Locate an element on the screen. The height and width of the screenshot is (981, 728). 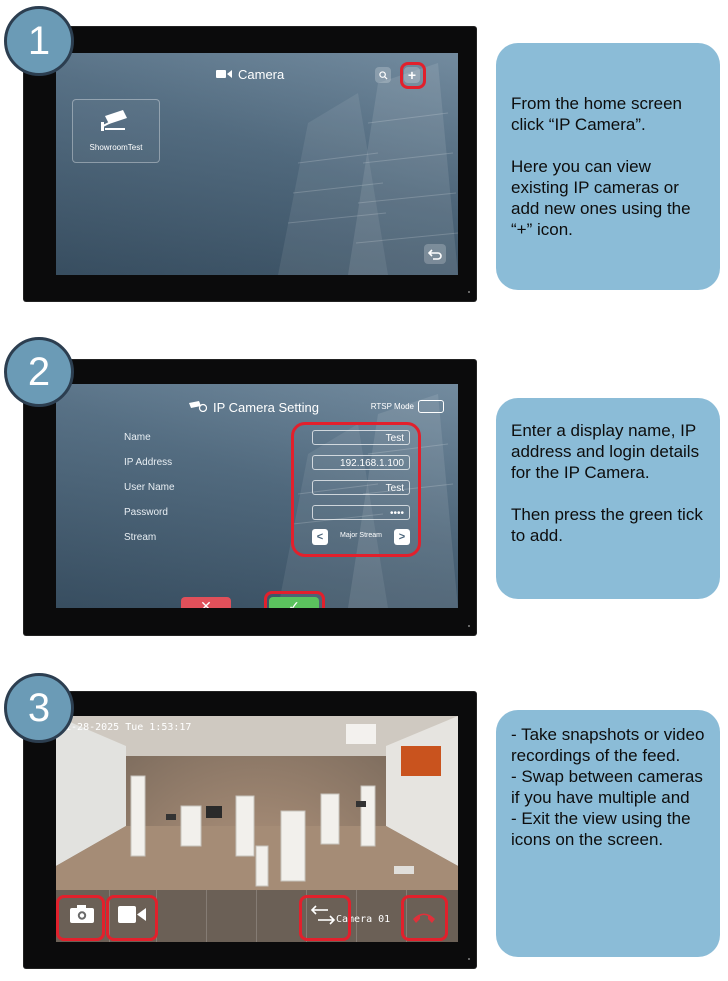
close-icon: ✕ is located at coordinates (206, 603).